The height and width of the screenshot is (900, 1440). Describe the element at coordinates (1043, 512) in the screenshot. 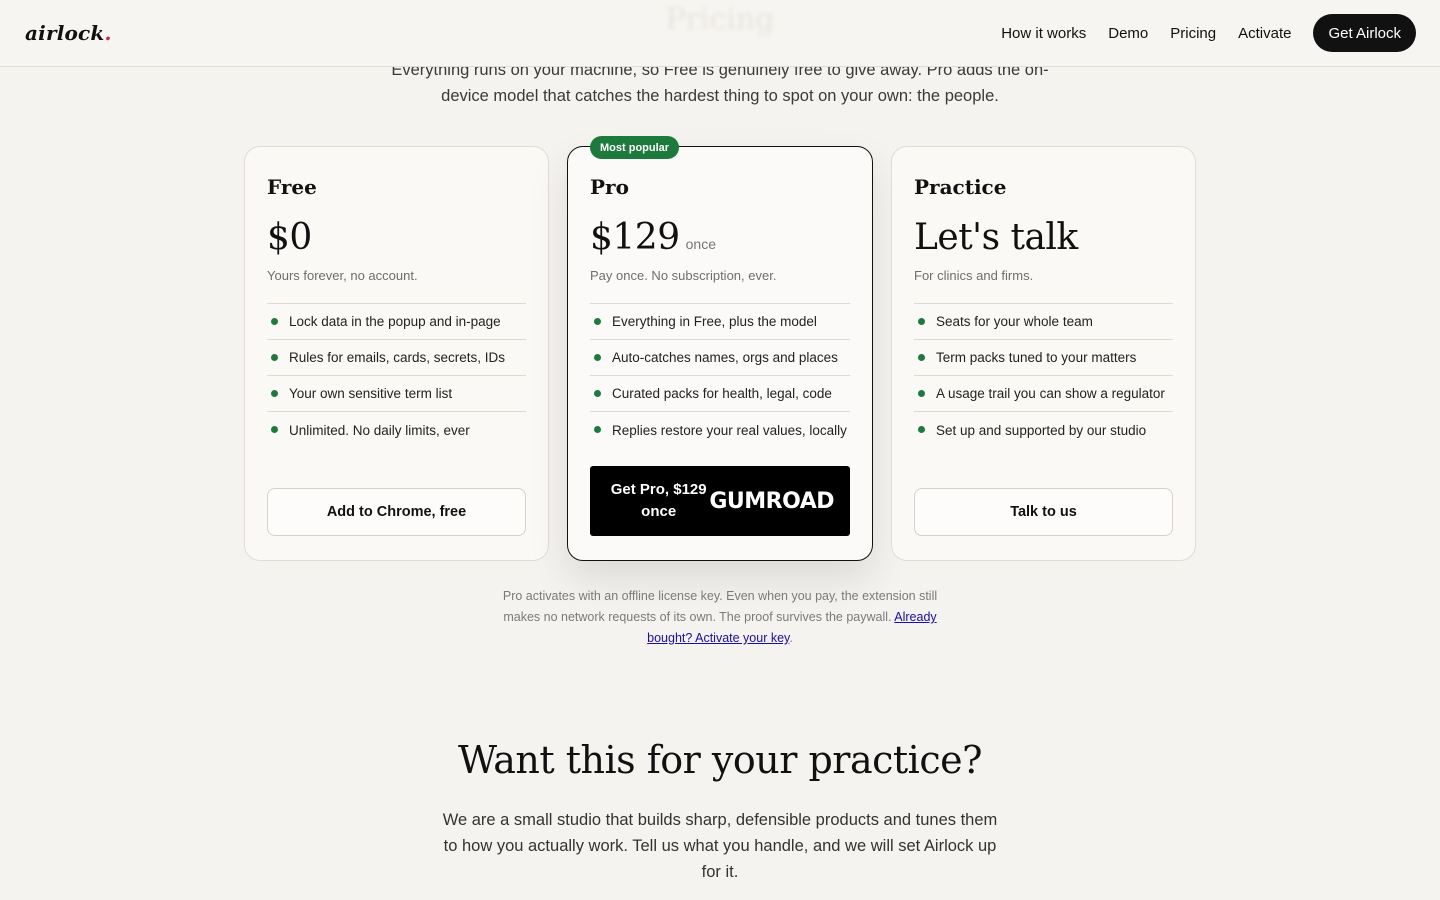

I see `talk-to-us-button: Talk to us` at that location.